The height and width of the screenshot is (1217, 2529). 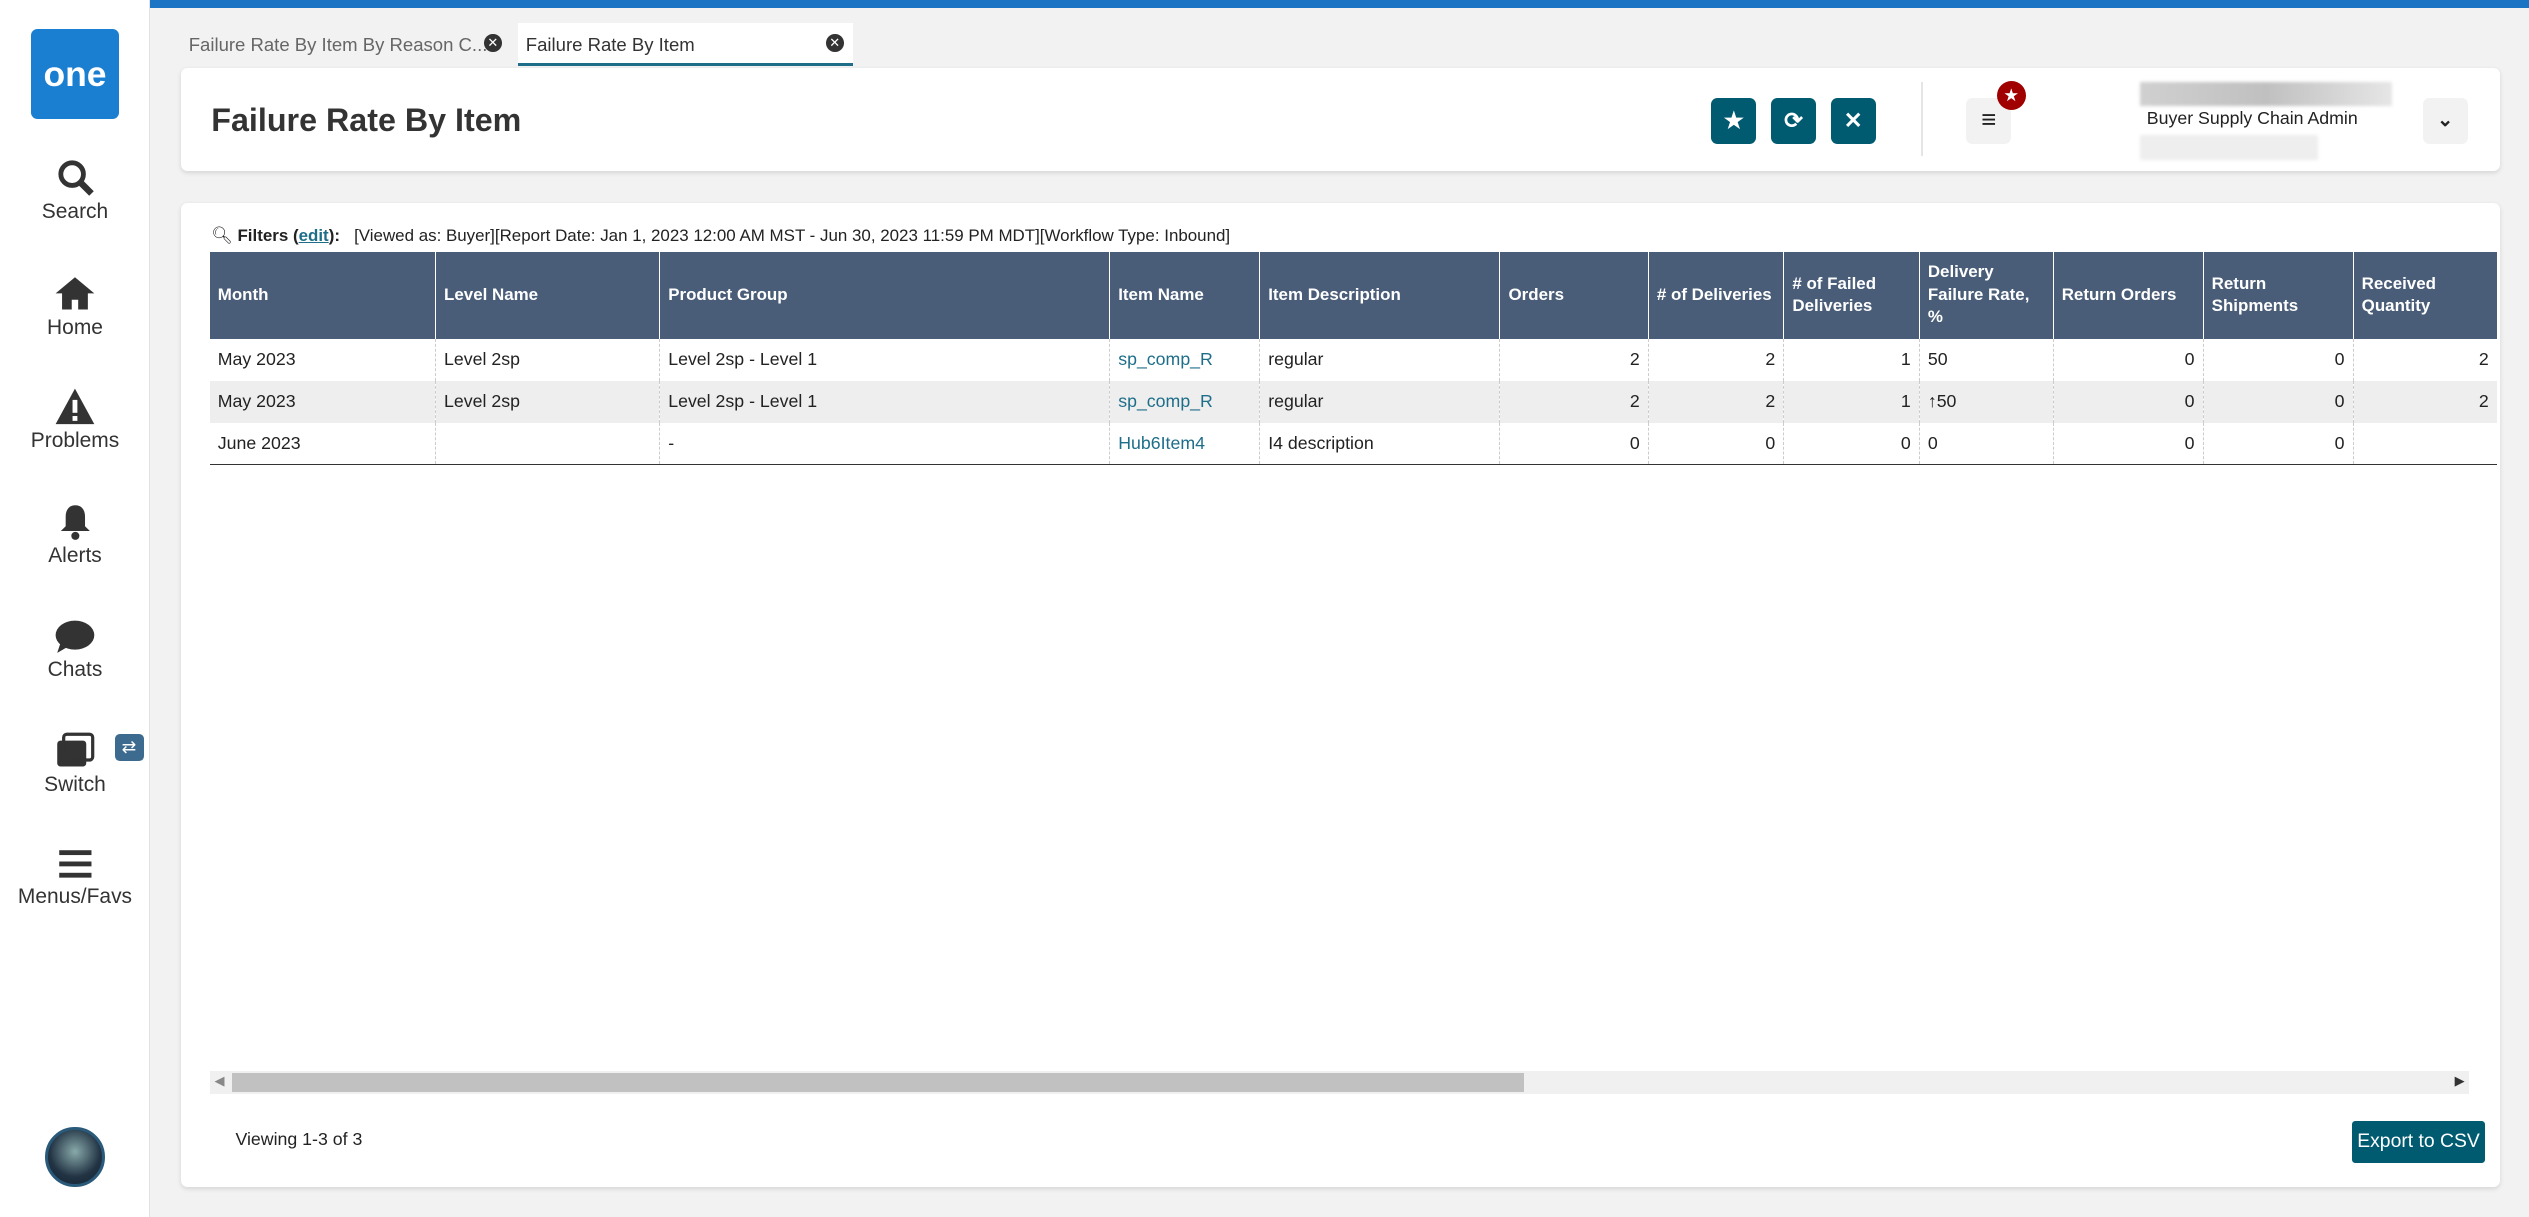 I want to click on column-header: # of Deliveries, so click(x=1715, y=295).